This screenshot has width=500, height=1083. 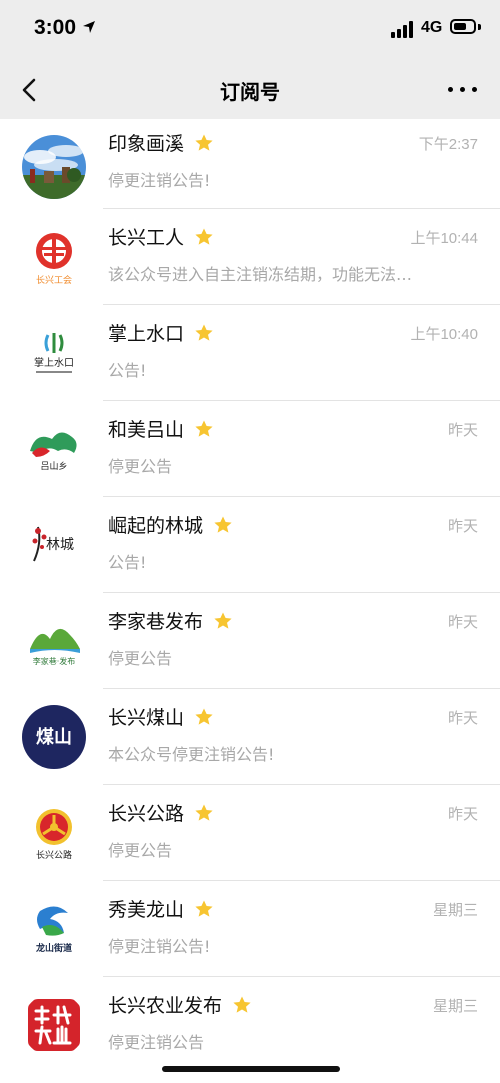 I want to click on nav-bar: 订阅号, so click(x=250, y=90).